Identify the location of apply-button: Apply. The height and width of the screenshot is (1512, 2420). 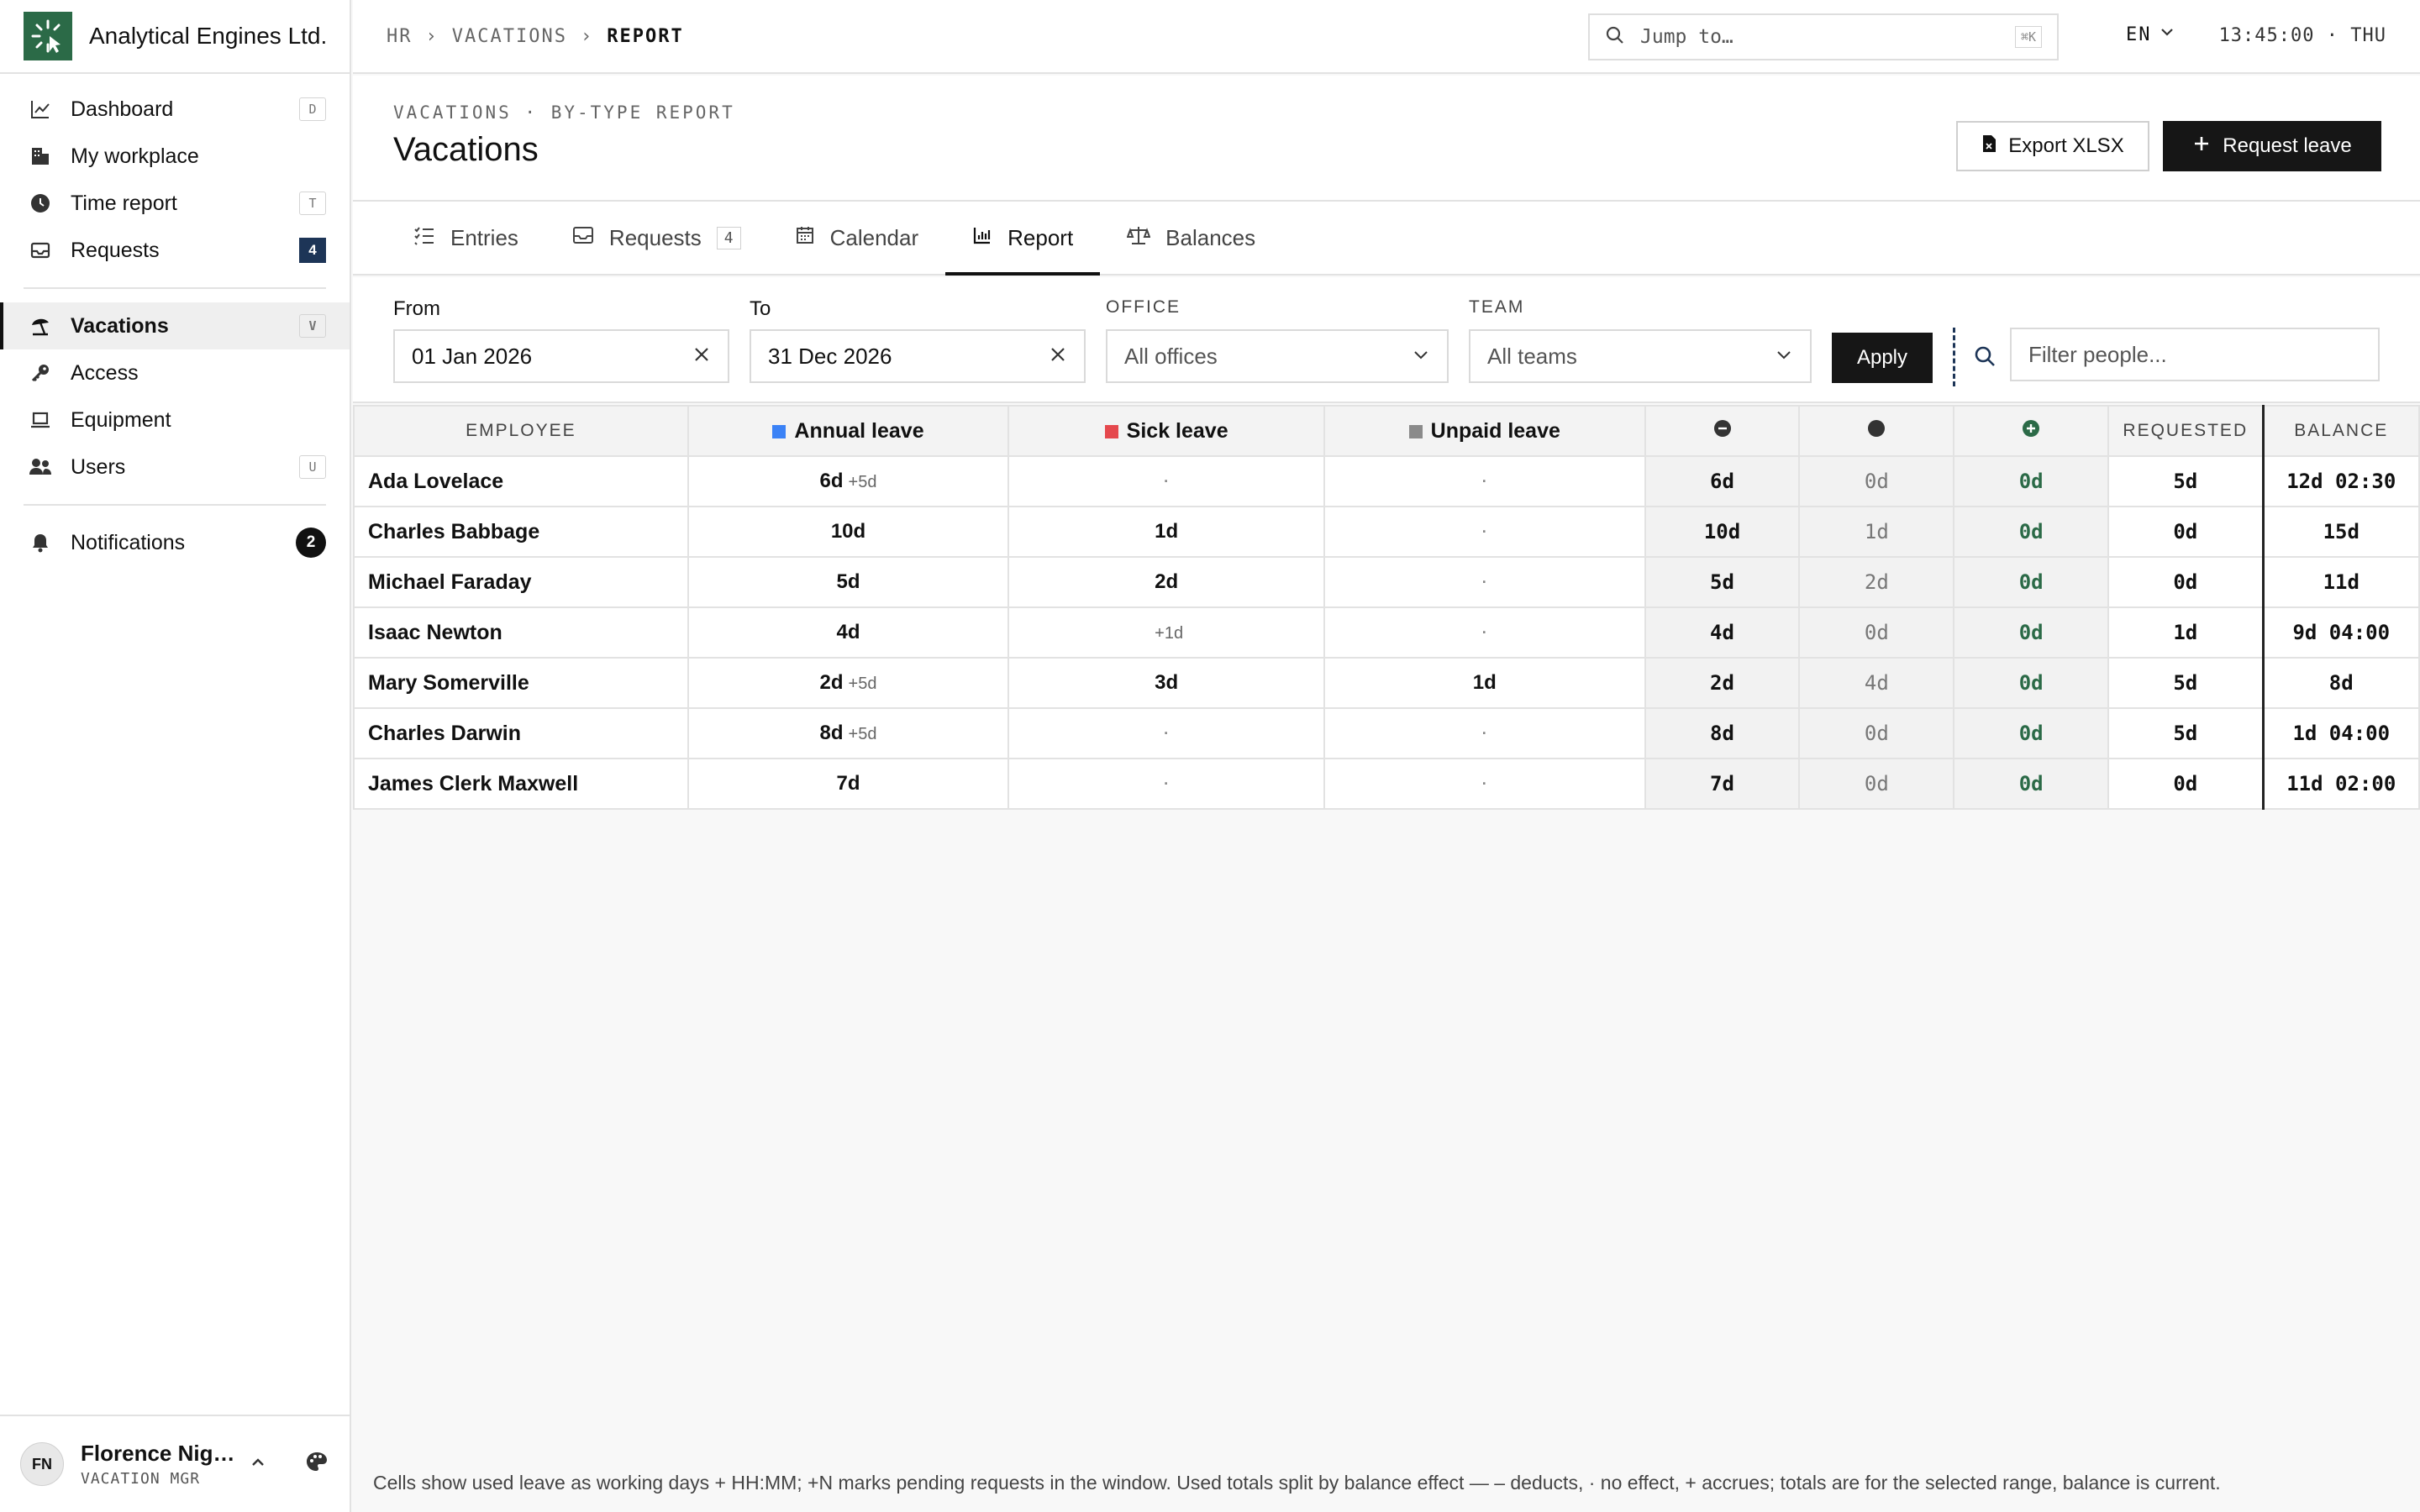
(1882, 358).